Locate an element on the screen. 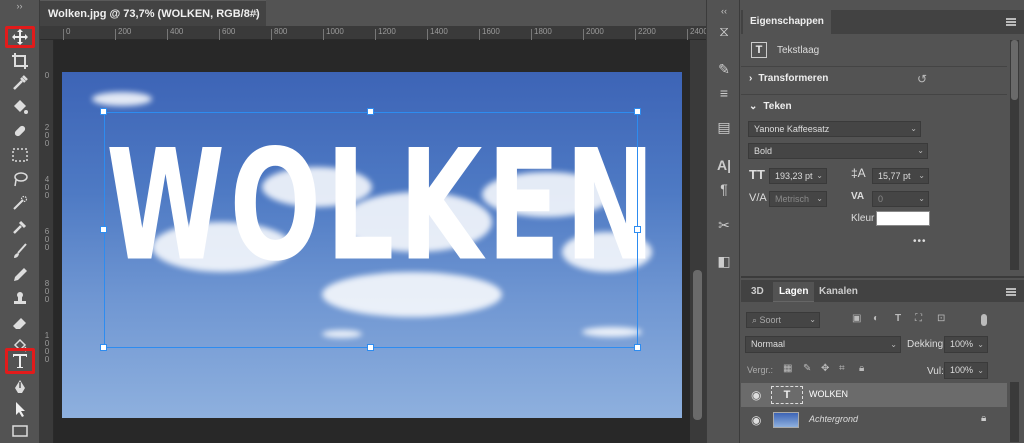 This screenshot has width=1024, height=443. ruler-label: 1 0 0 0 is located at coordinates (47, 347).